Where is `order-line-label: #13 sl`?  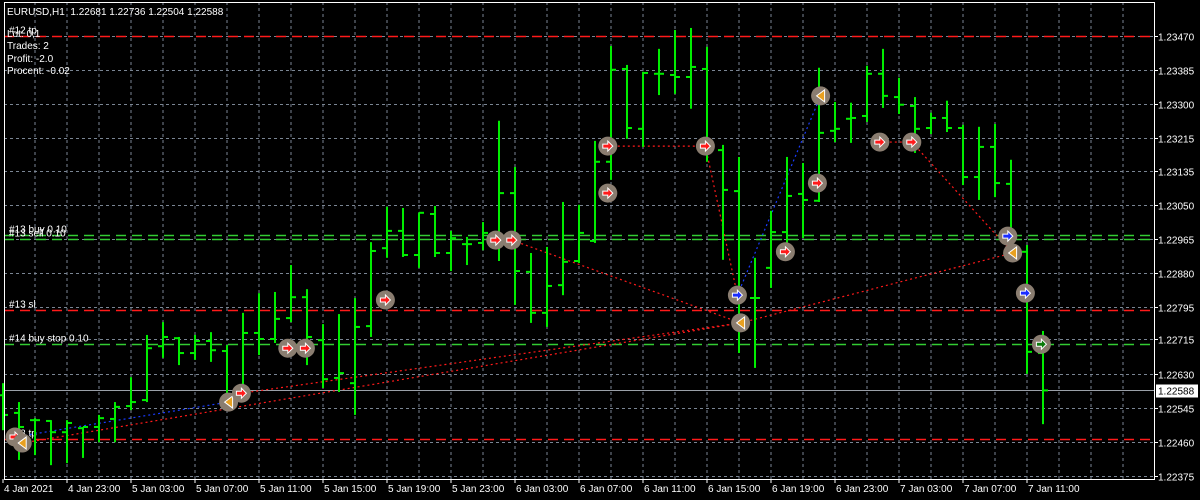 order-line-label: #13 sl is located at coordinates (22, 305).